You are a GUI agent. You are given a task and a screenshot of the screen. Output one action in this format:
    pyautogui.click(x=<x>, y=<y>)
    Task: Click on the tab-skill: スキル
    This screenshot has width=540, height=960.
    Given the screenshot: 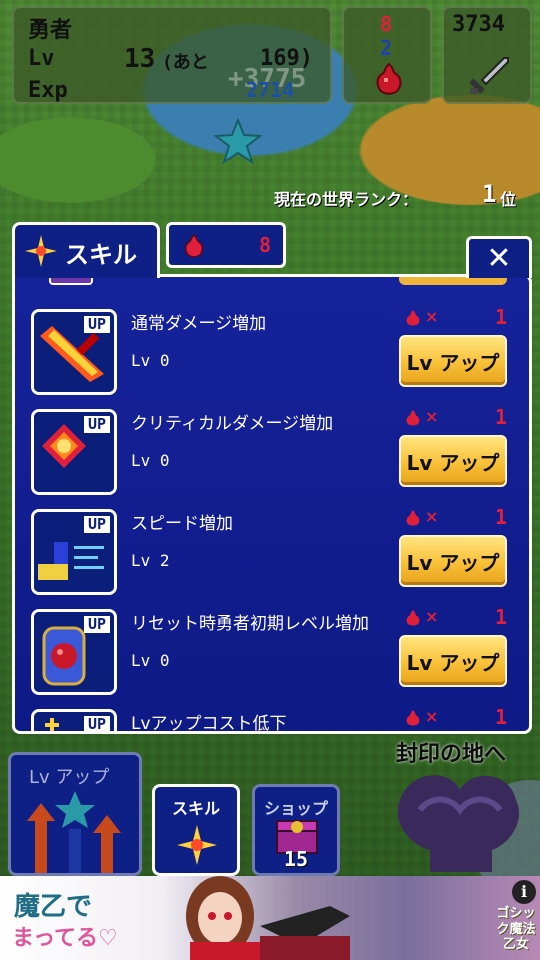 What is the action you would take?
    pyautogui.click(x=86, y=250)
    